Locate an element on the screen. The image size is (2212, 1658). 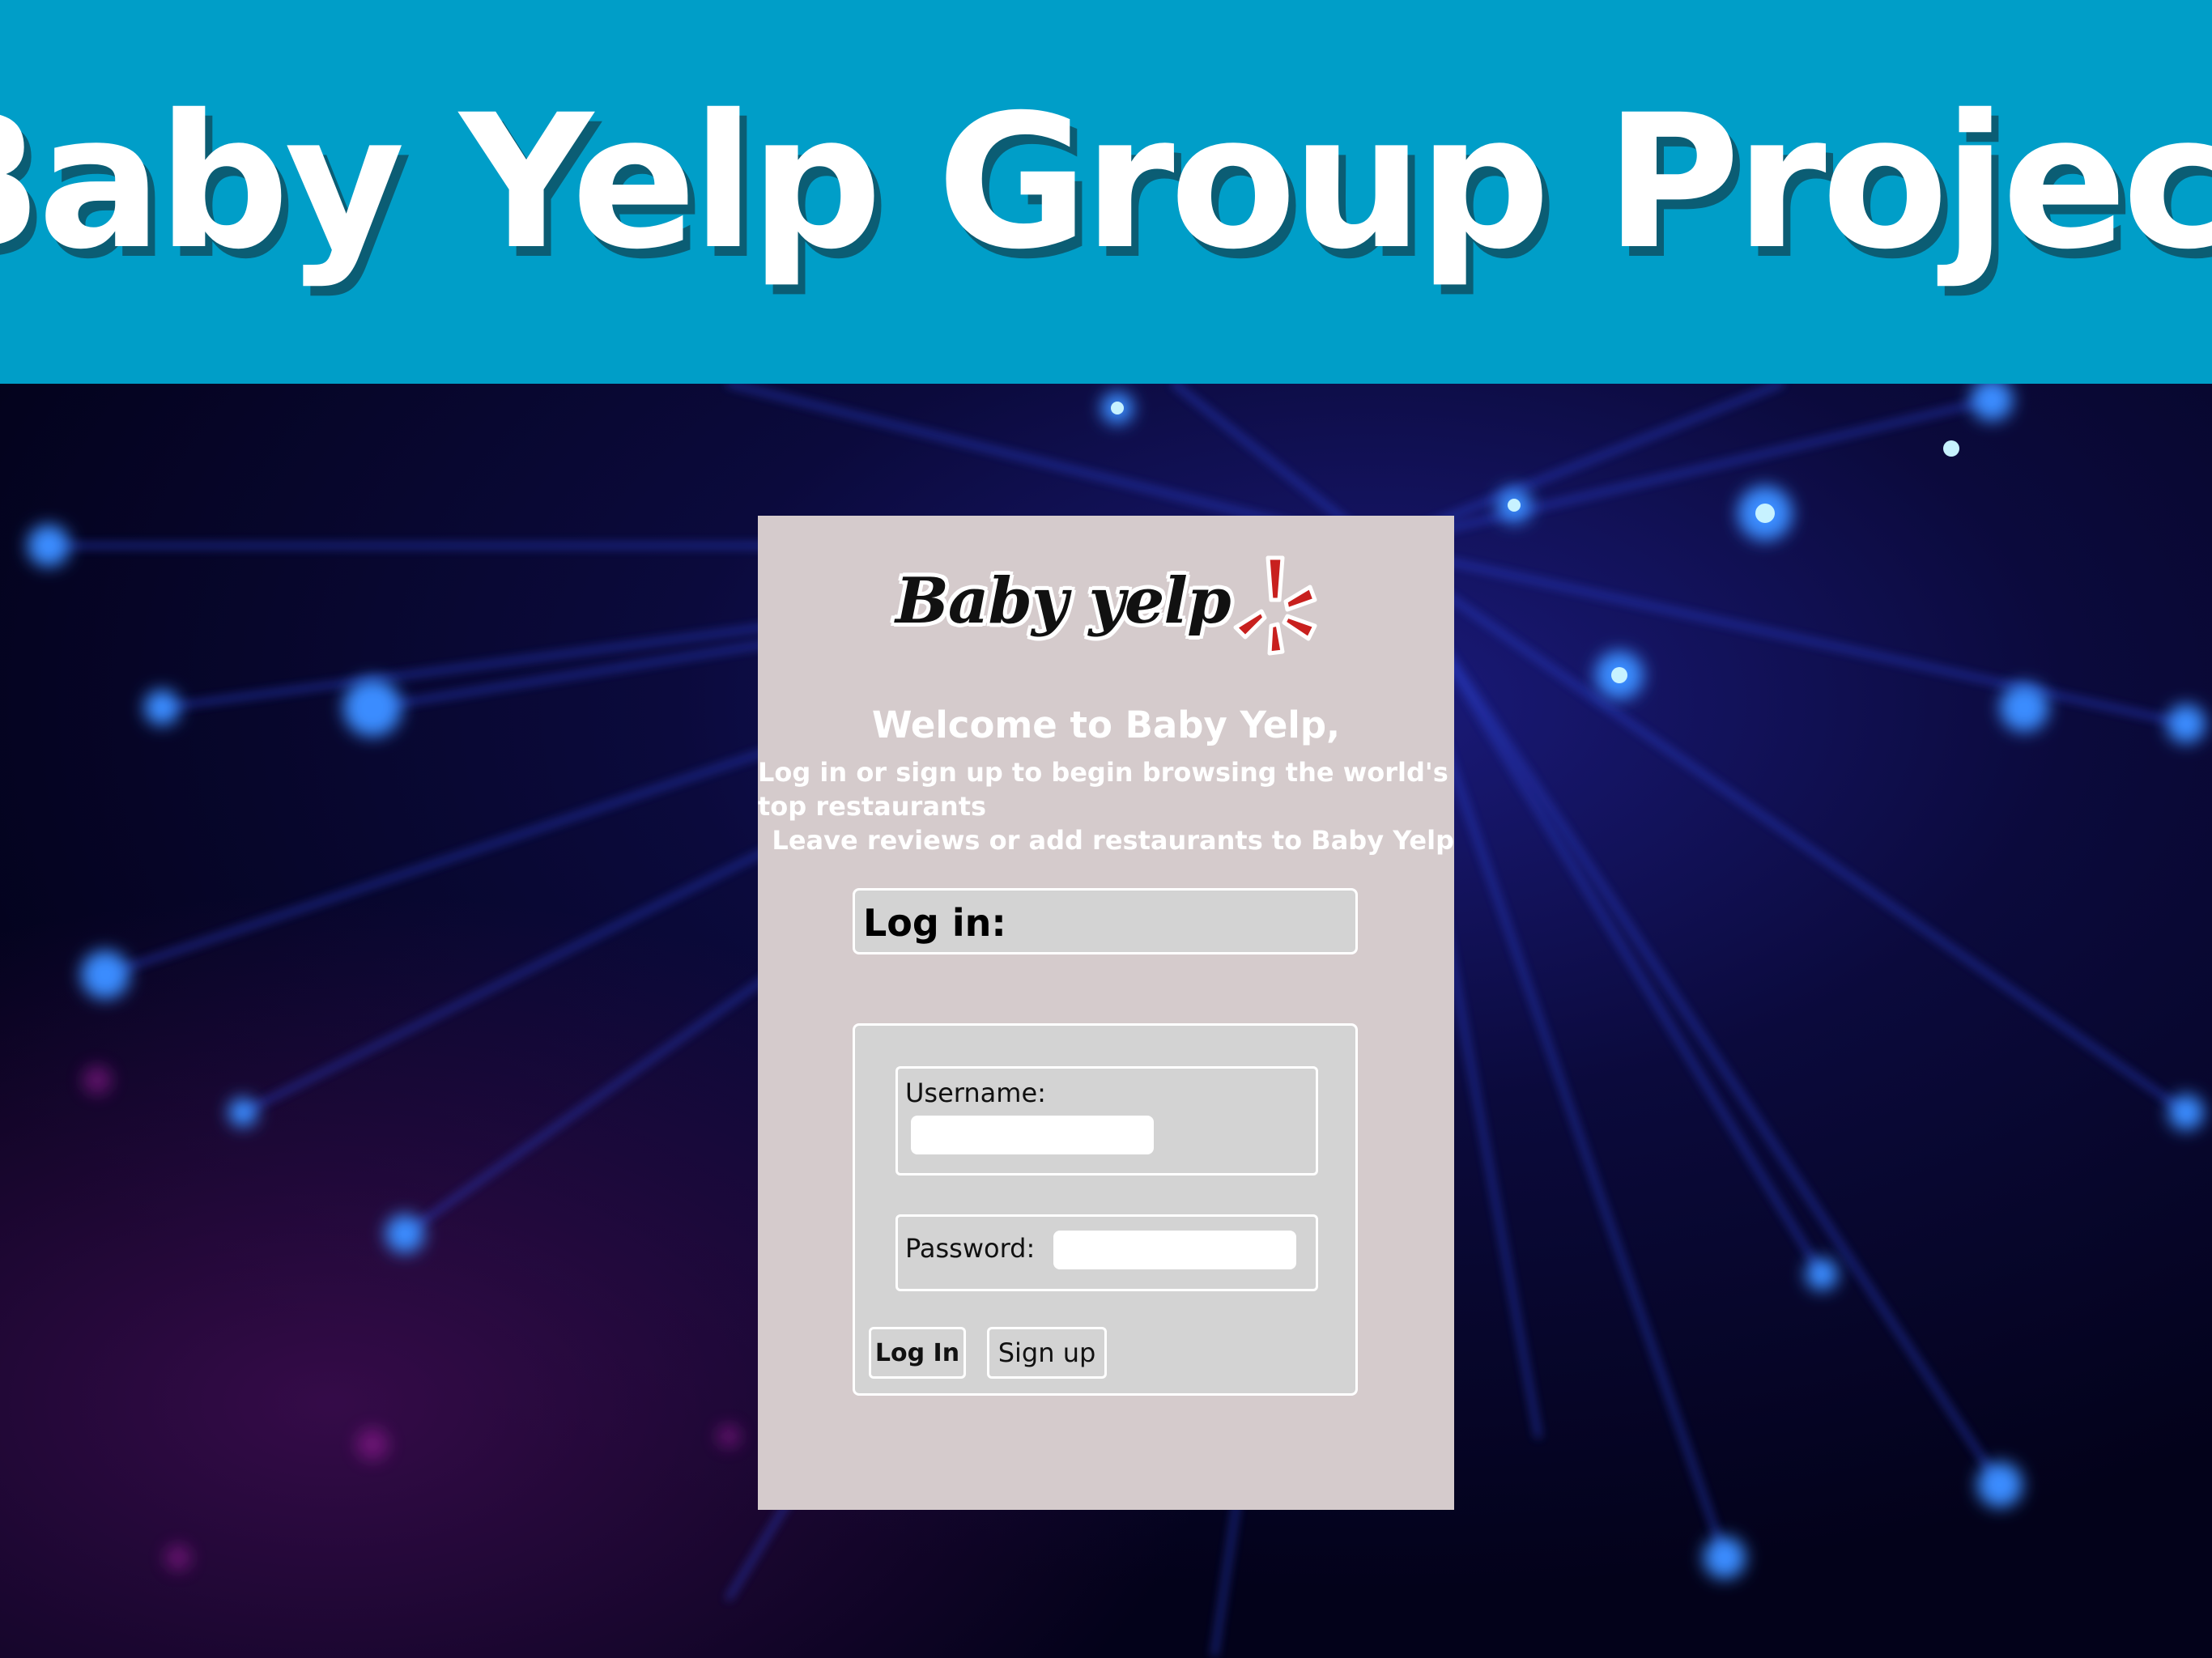
username-fieldset: Username: is located at coordinates (1106, 1120).